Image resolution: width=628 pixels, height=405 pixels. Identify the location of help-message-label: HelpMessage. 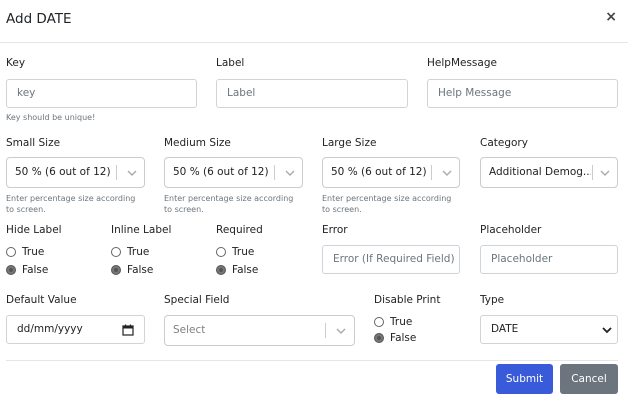
(462, 63).